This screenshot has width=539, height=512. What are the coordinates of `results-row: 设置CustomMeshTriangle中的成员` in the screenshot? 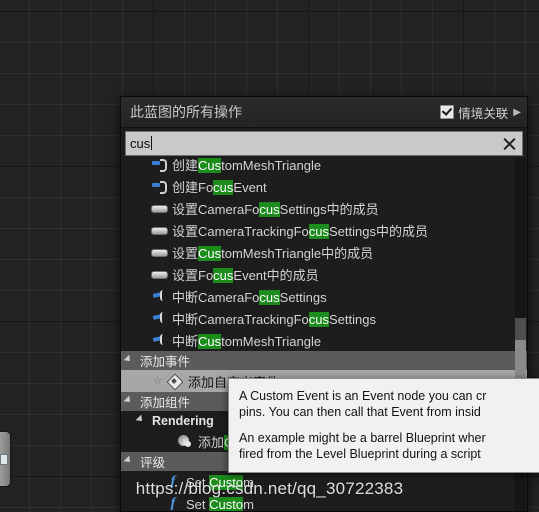 It's located at (324, 252).